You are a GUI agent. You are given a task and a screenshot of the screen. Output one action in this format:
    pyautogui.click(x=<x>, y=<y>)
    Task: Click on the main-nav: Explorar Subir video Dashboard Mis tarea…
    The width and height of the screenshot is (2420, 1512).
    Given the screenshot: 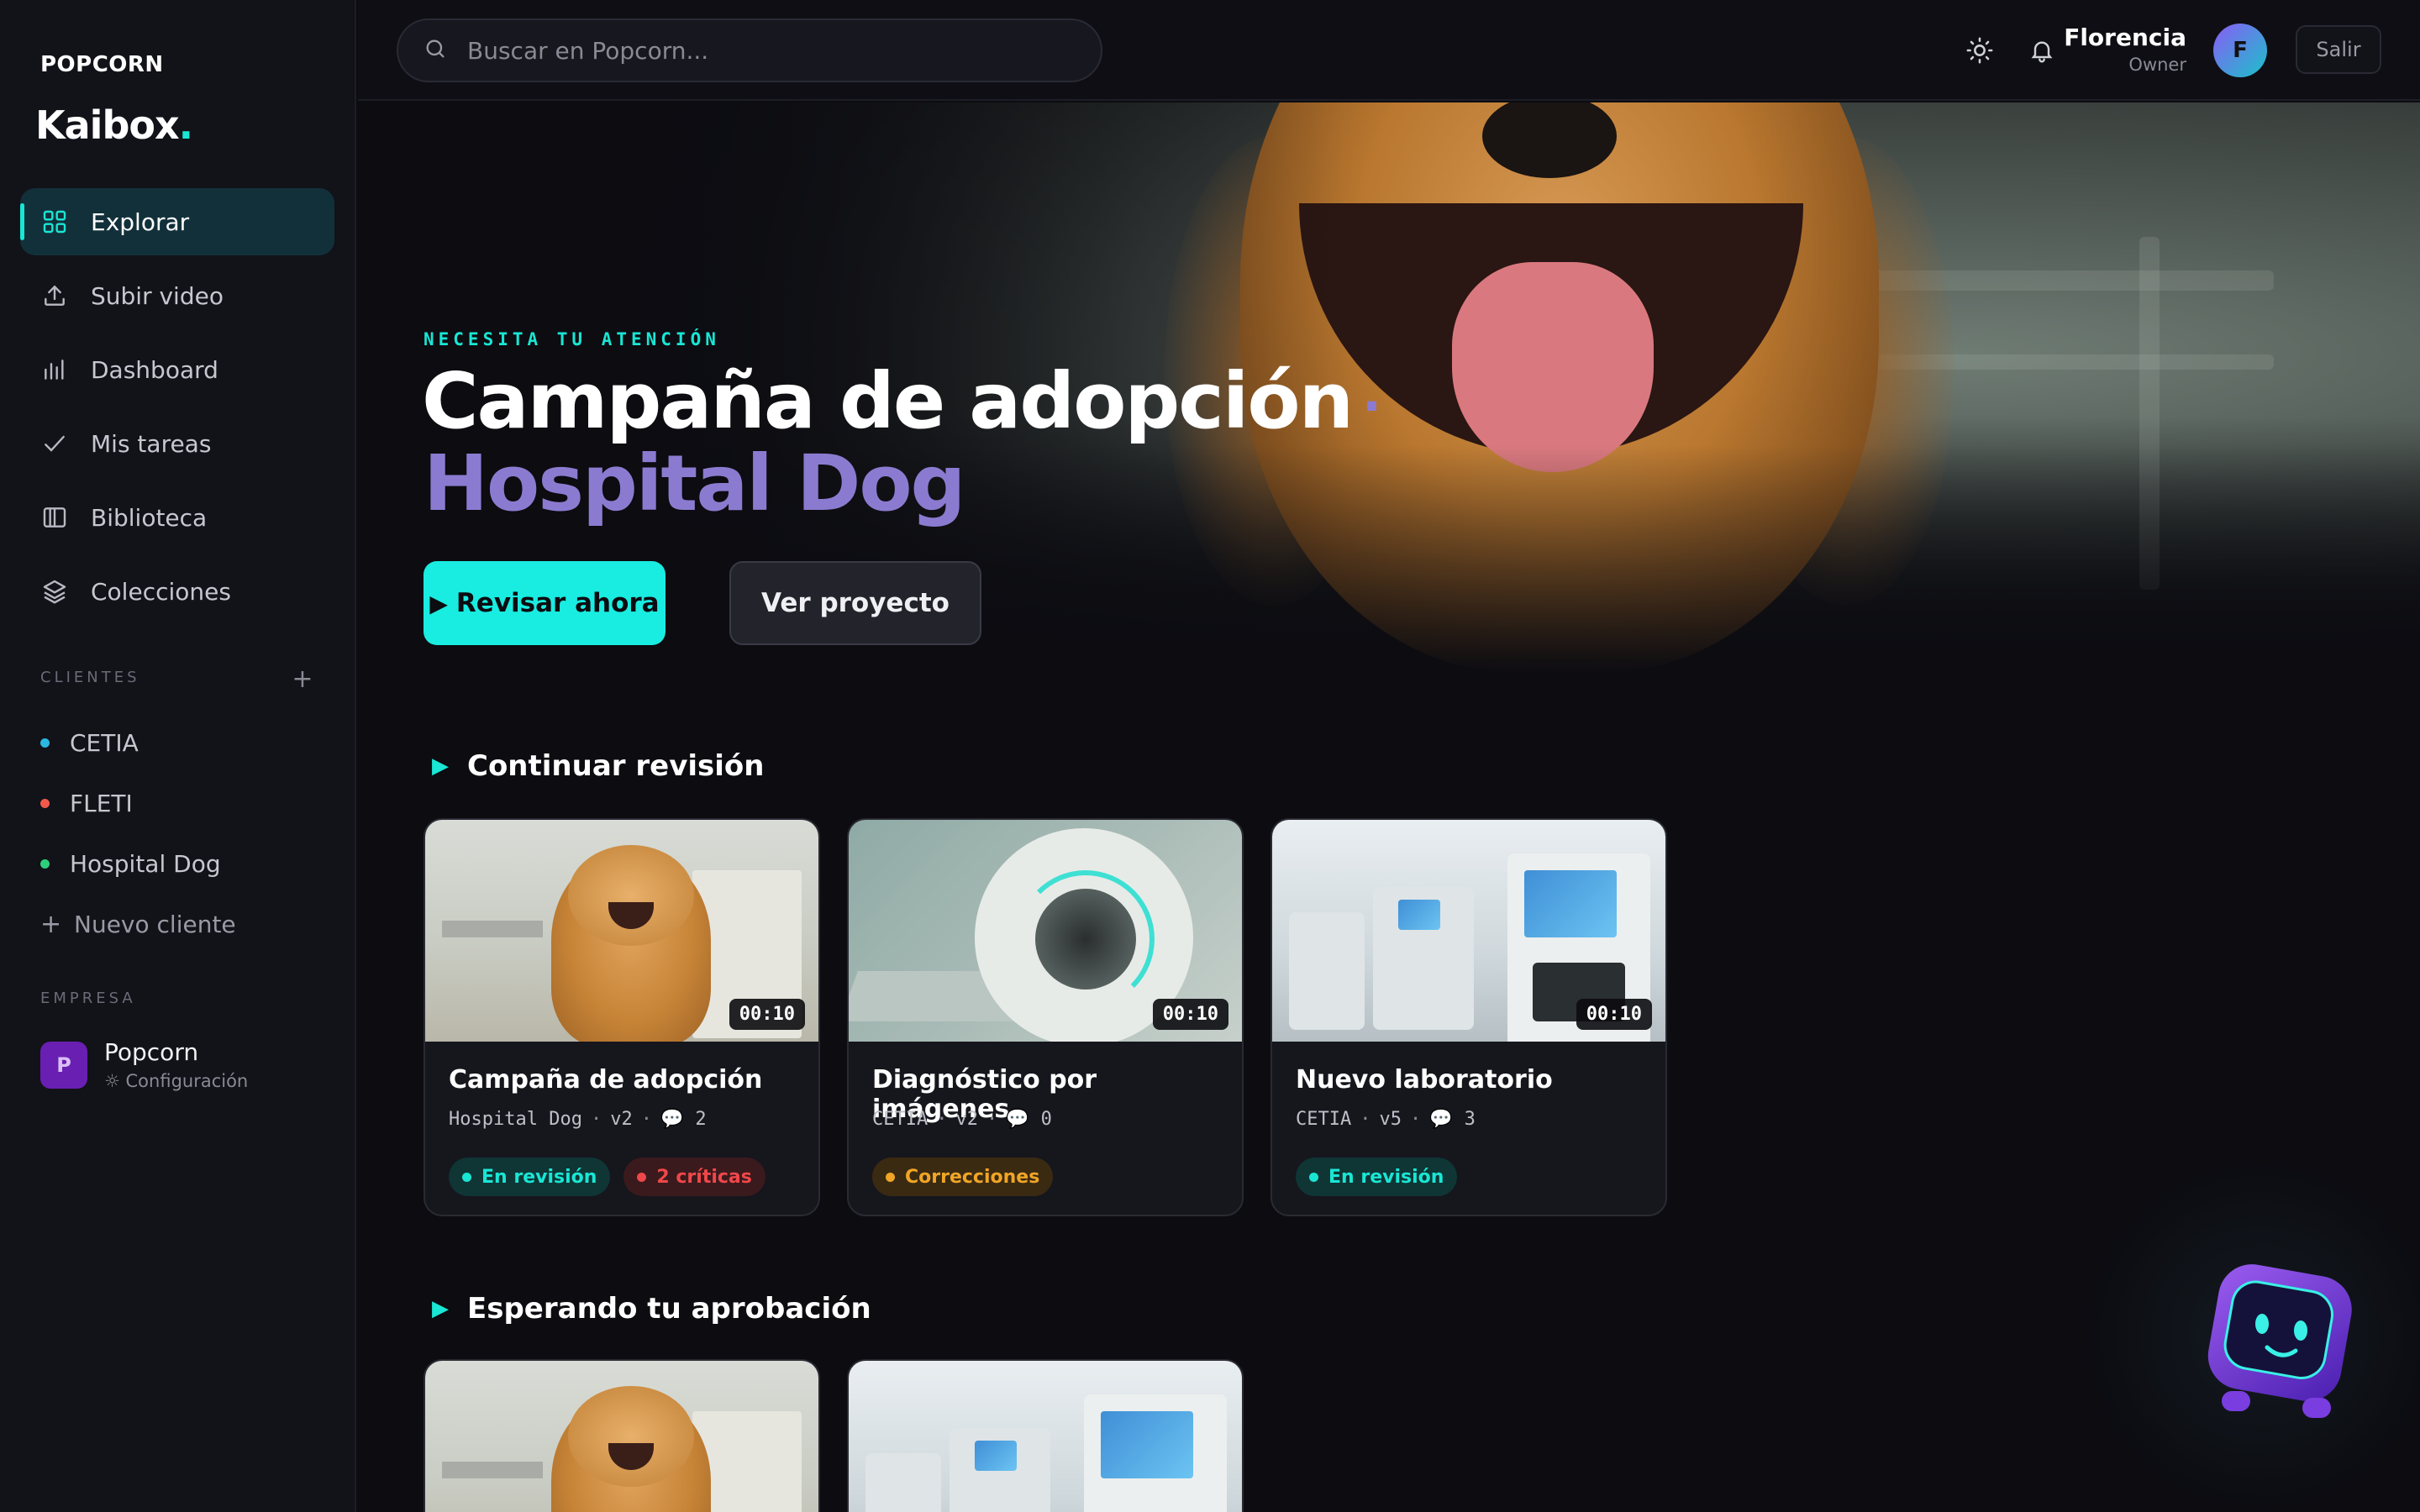 What is the action you would take?
    pyautogui.click(x=177, y=410)
    